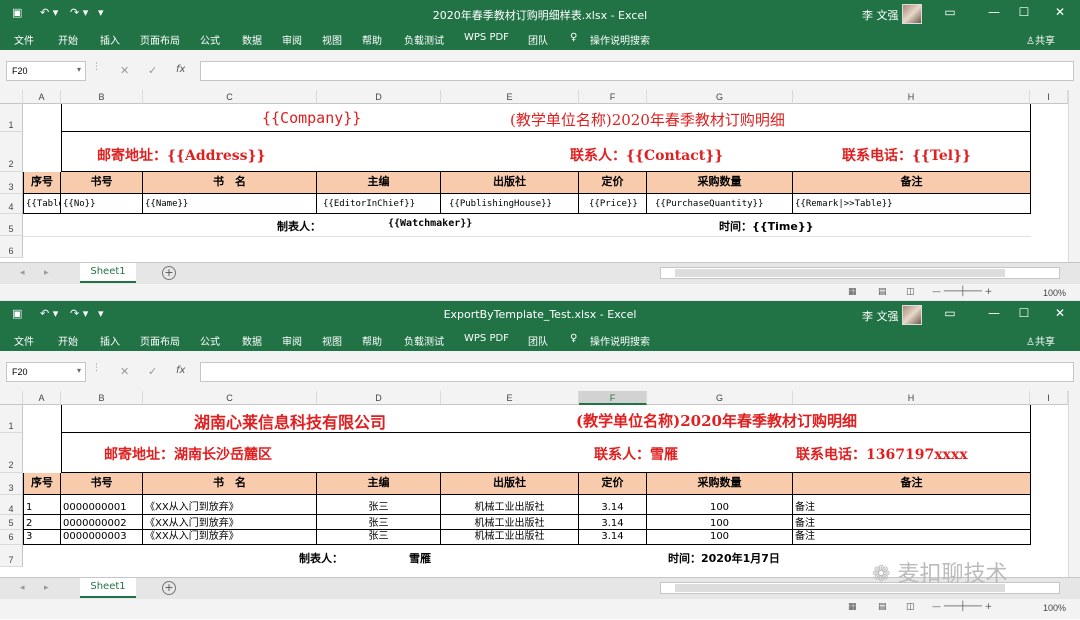 Image resolution: width=1080 pixels, height=620 pixels. I want to click on avatar, so click(912, 14).